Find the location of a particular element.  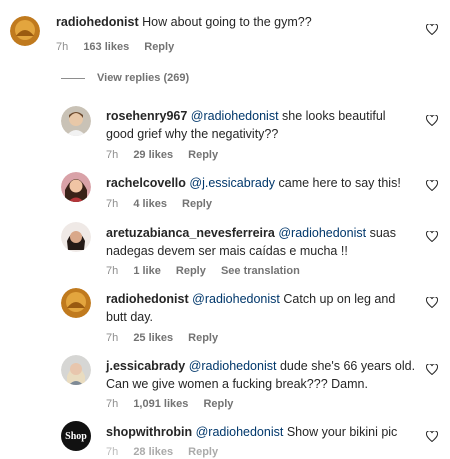

username: rosehenry967 is located at coordinates (146, 116).